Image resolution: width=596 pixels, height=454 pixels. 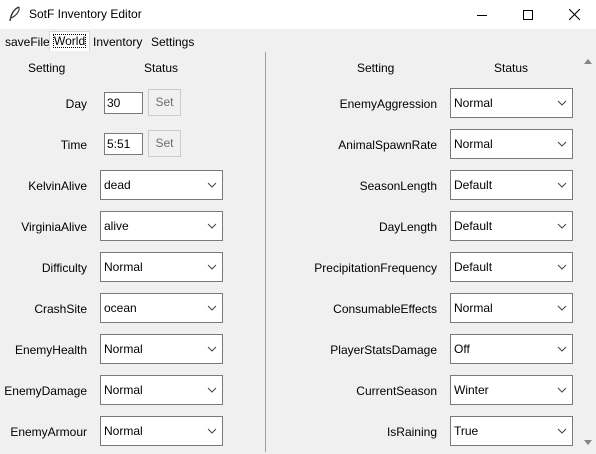 What do you see at coordinates (388, 104) in the screenshot?
I see `enemyaggression-label: EnemyAggression` at bounding box center [388, 104].